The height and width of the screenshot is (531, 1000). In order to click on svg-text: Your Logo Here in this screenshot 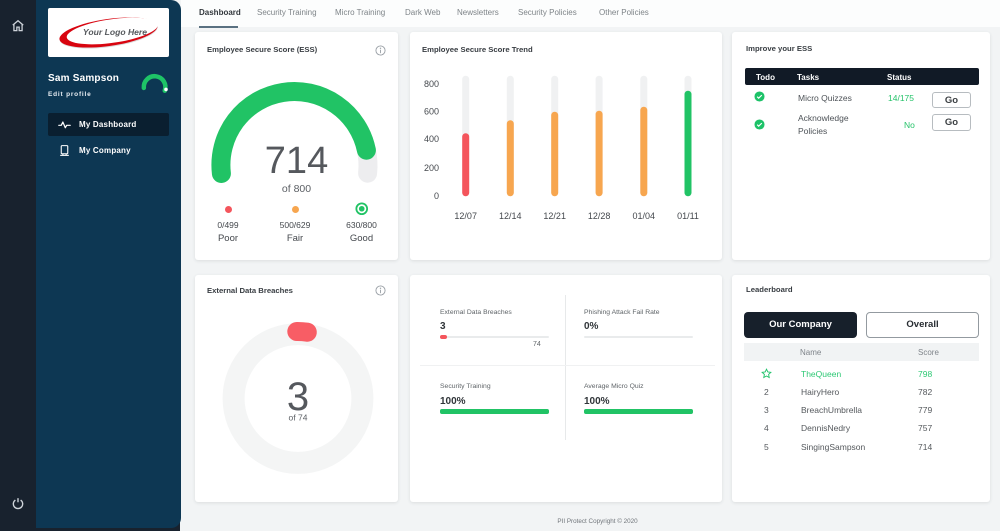, I will do `click(115, 32)`.